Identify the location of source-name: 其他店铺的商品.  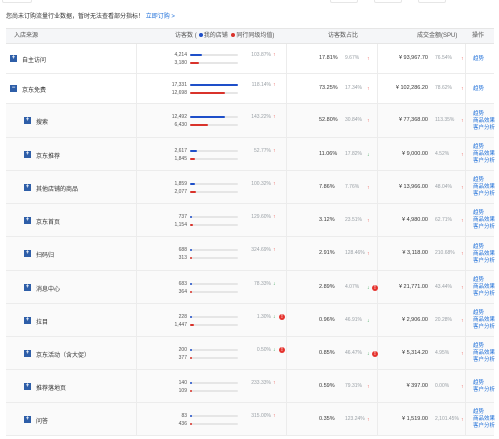
(57, 189).